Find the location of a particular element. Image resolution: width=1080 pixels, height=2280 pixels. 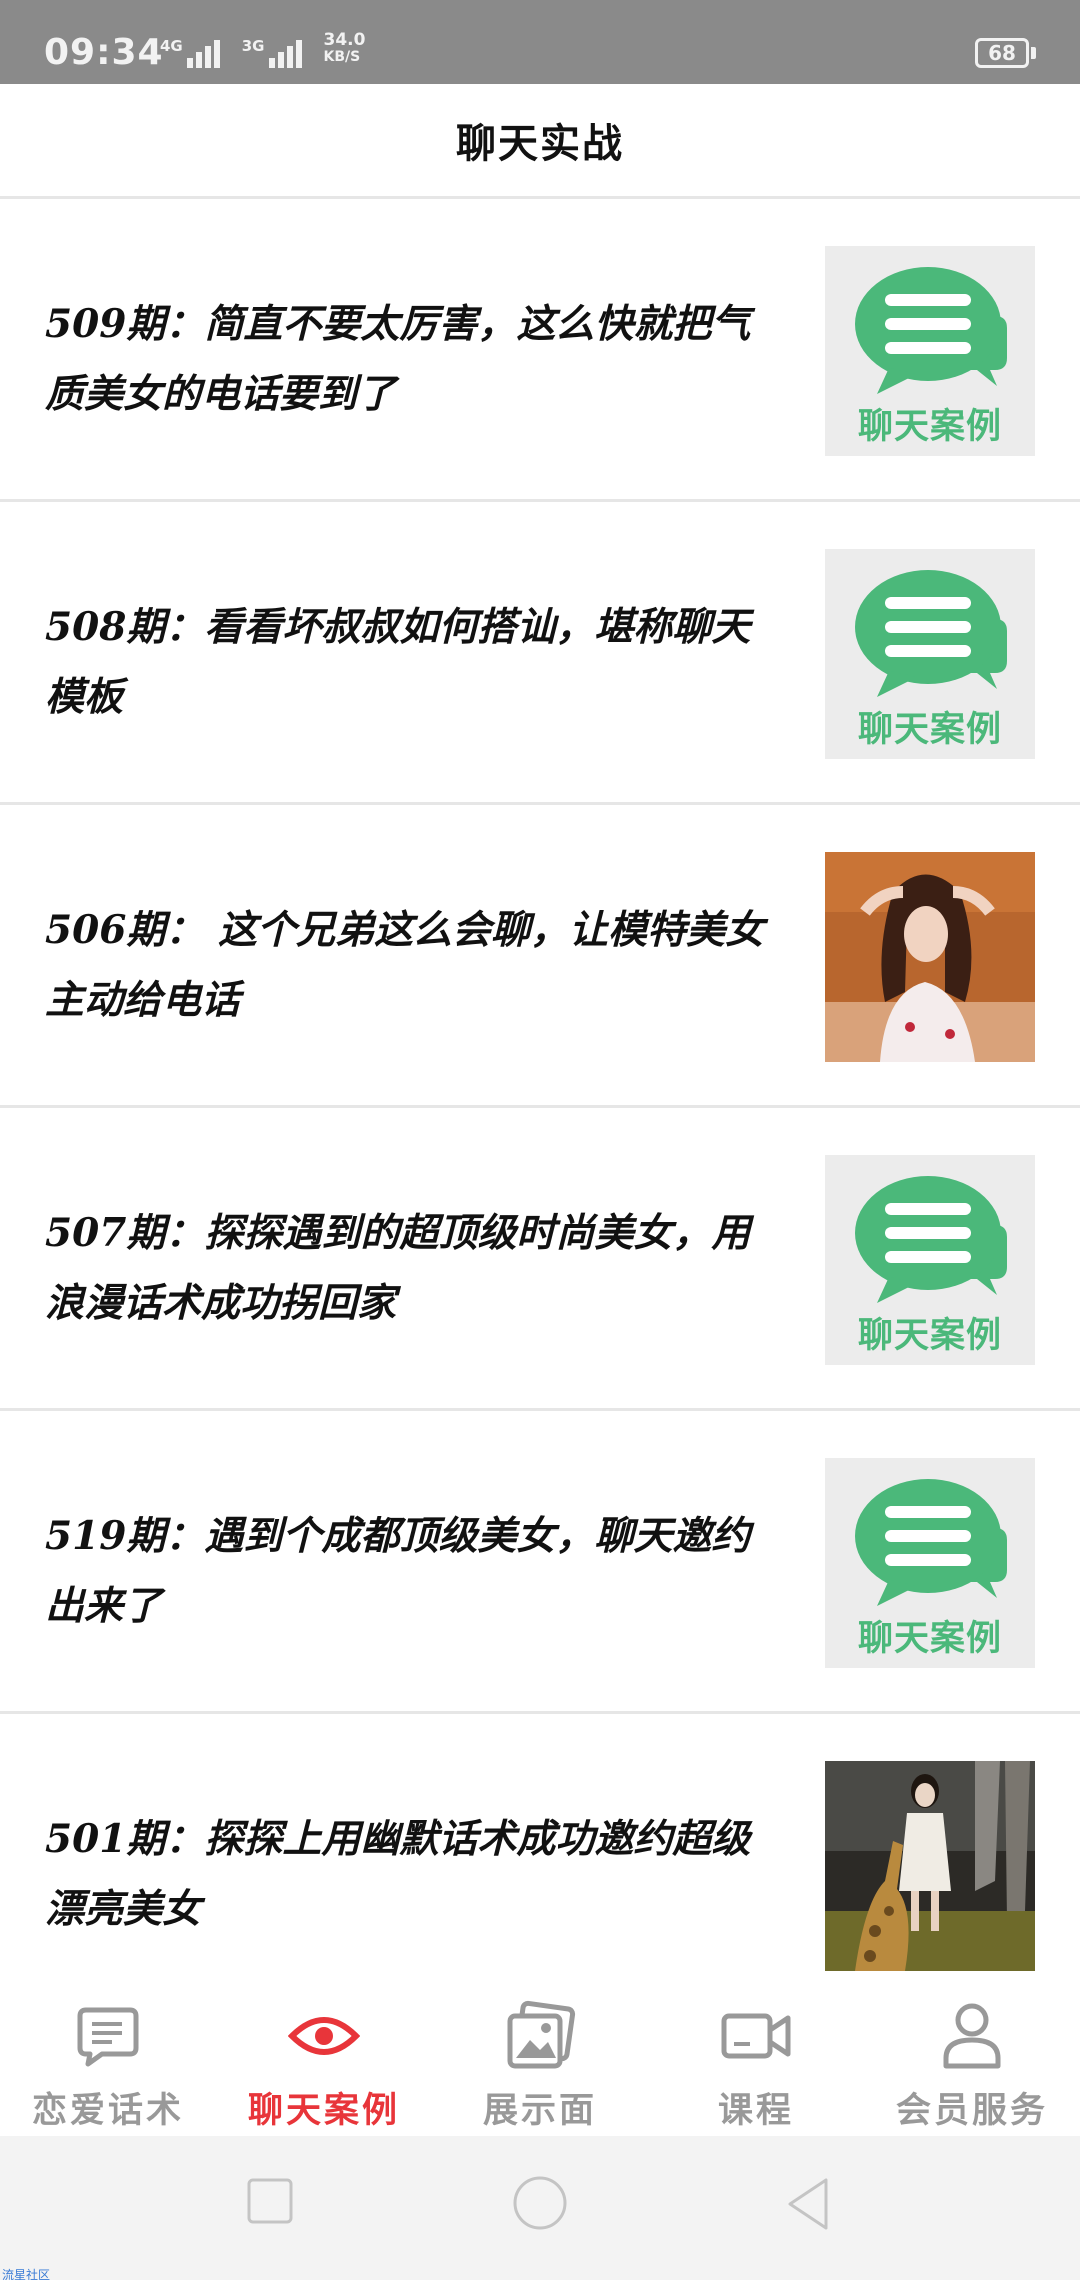

item-title: 509期：简直不要太厉害，这么快就把气质美女的电话要到了 is located at coordinates (398, 359).